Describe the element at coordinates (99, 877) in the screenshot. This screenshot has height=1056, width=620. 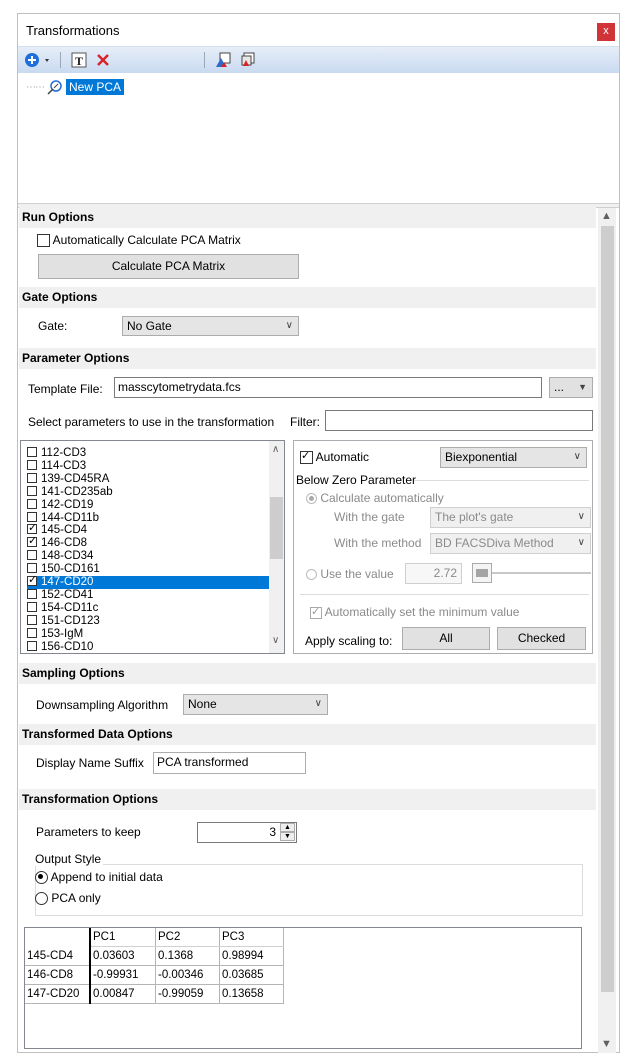
I see `append-radio-row: Append to initial data` at that location.